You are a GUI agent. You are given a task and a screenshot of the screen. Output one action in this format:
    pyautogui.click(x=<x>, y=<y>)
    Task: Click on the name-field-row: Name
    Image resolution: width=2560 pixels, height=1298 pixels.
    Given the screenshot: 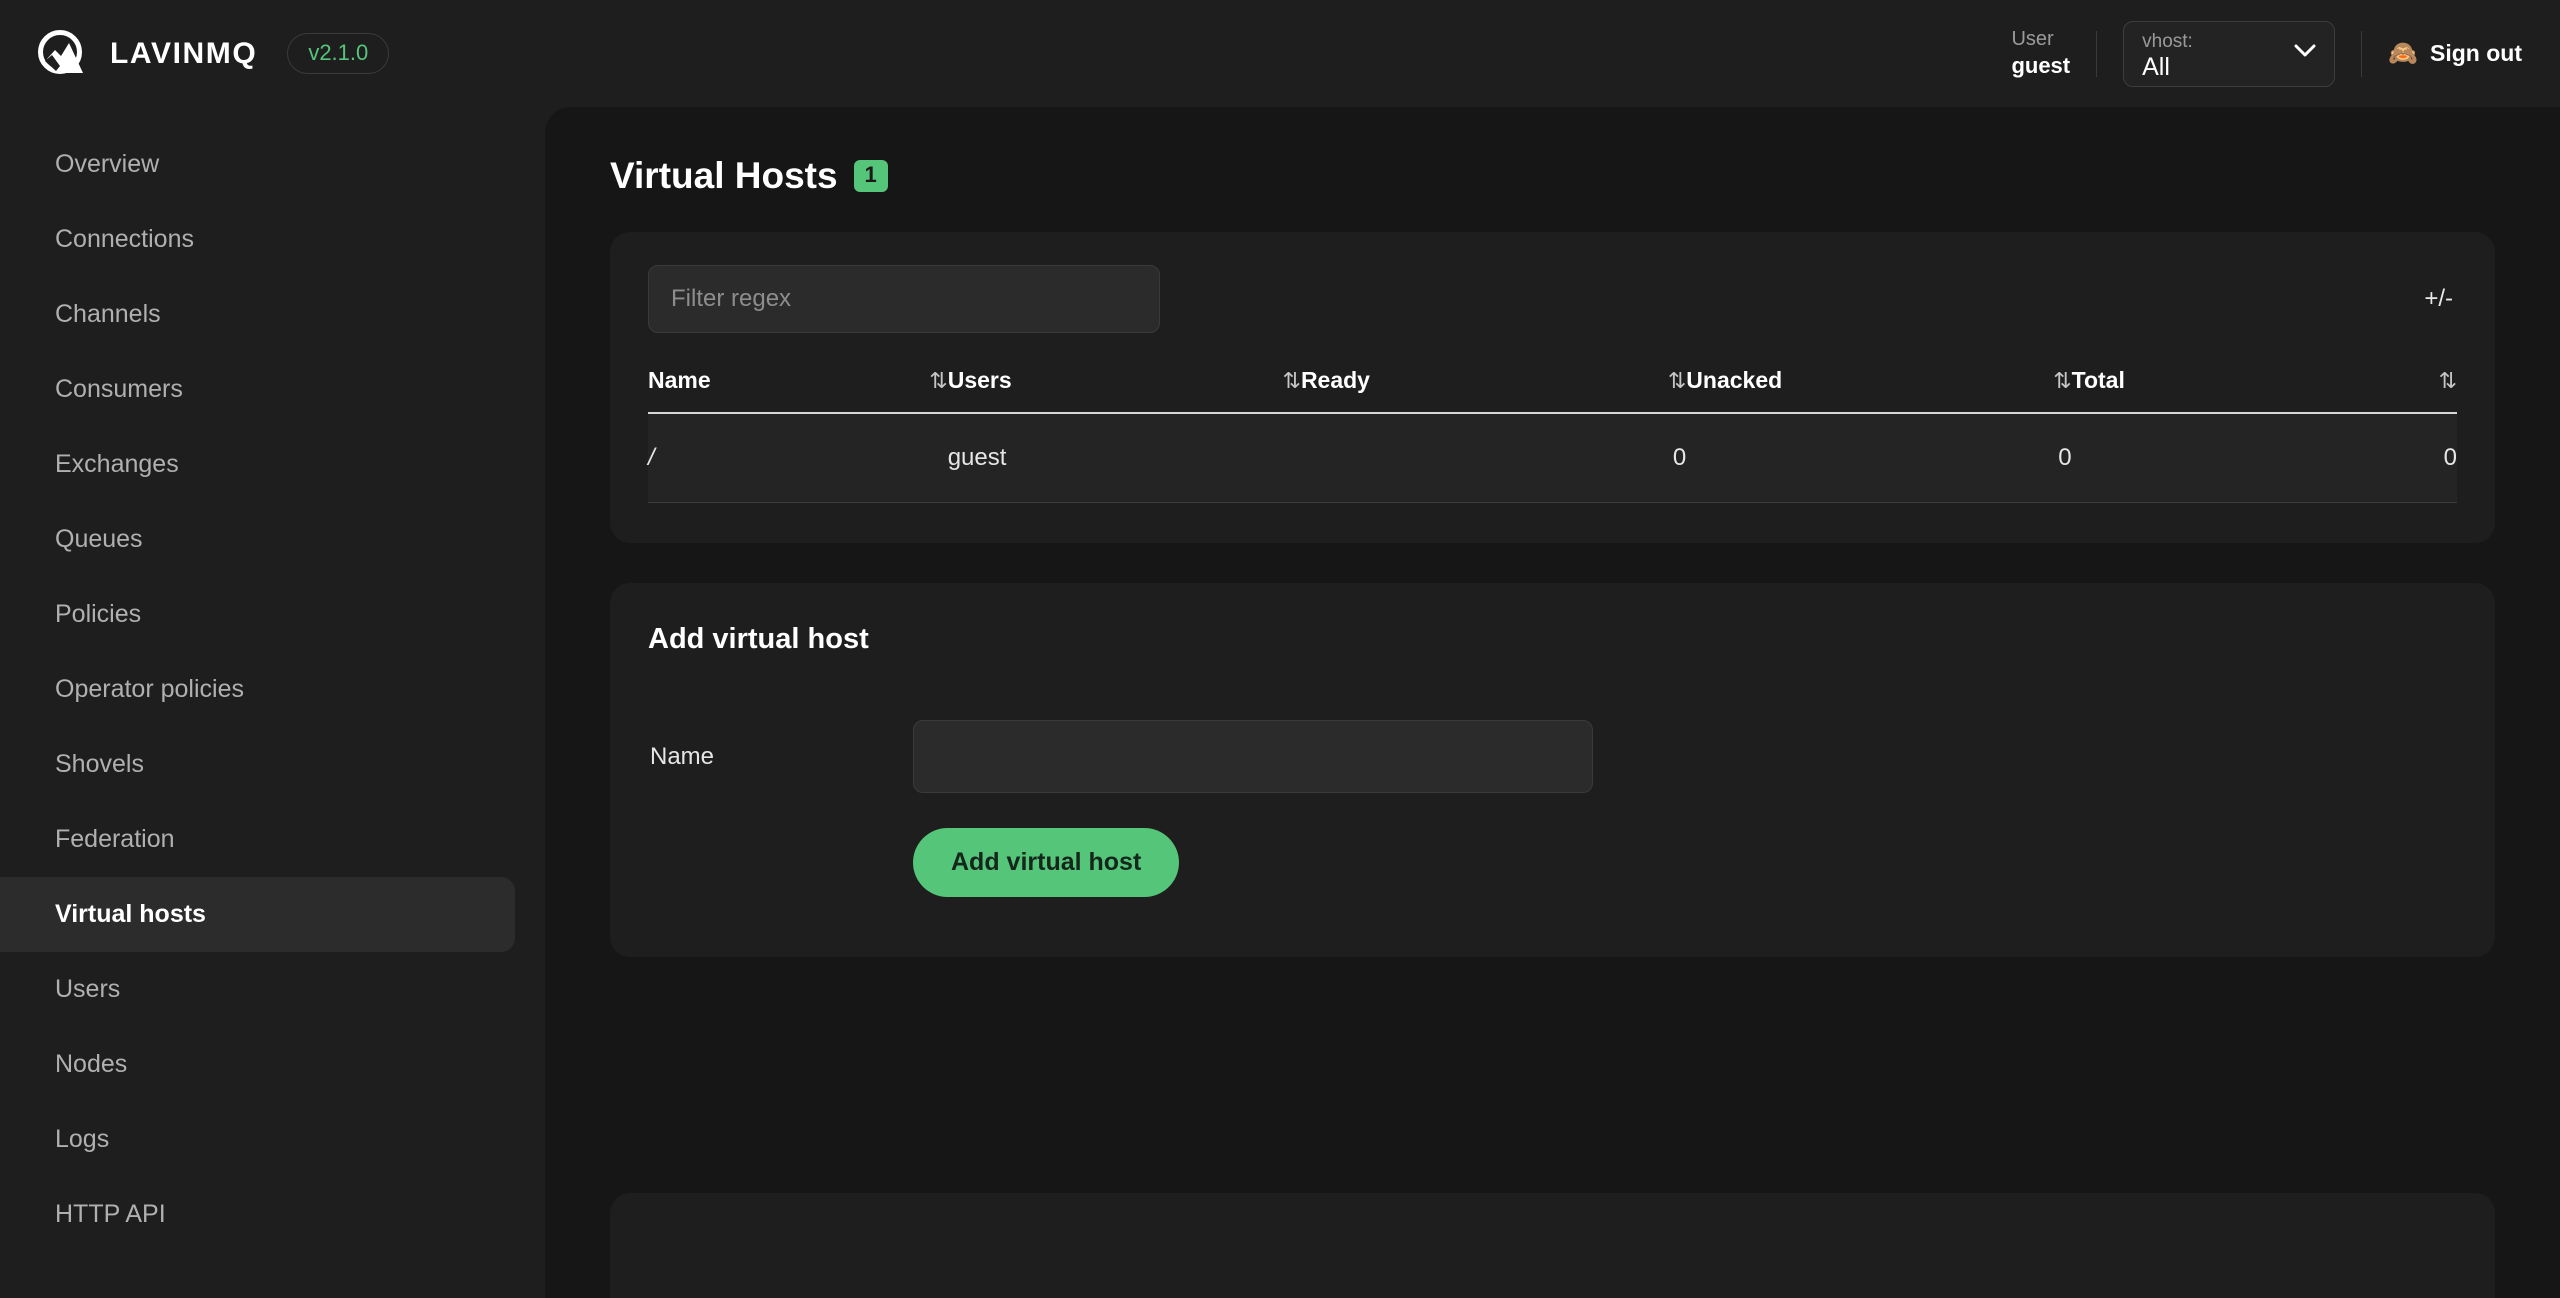 What is the action you would take?
    pyautogui.click(x=1552, y=756)
    